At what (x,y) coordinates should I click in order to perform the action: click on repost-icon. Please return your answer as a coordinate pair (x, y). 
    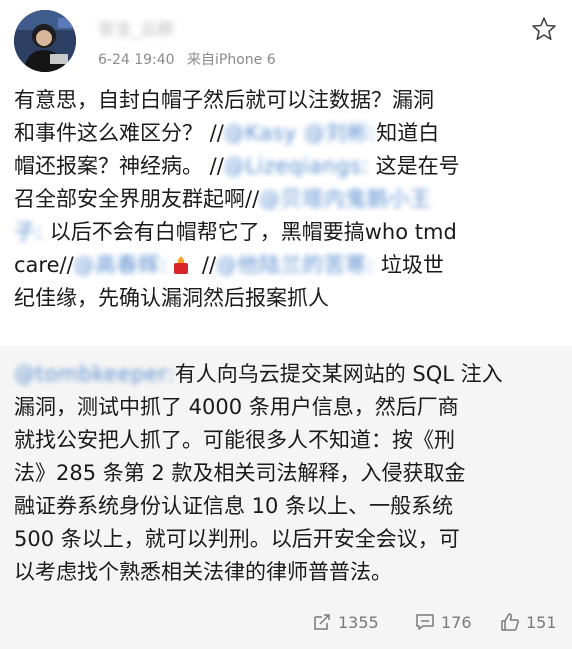
    Looking at the image, I should click on (322, 622).